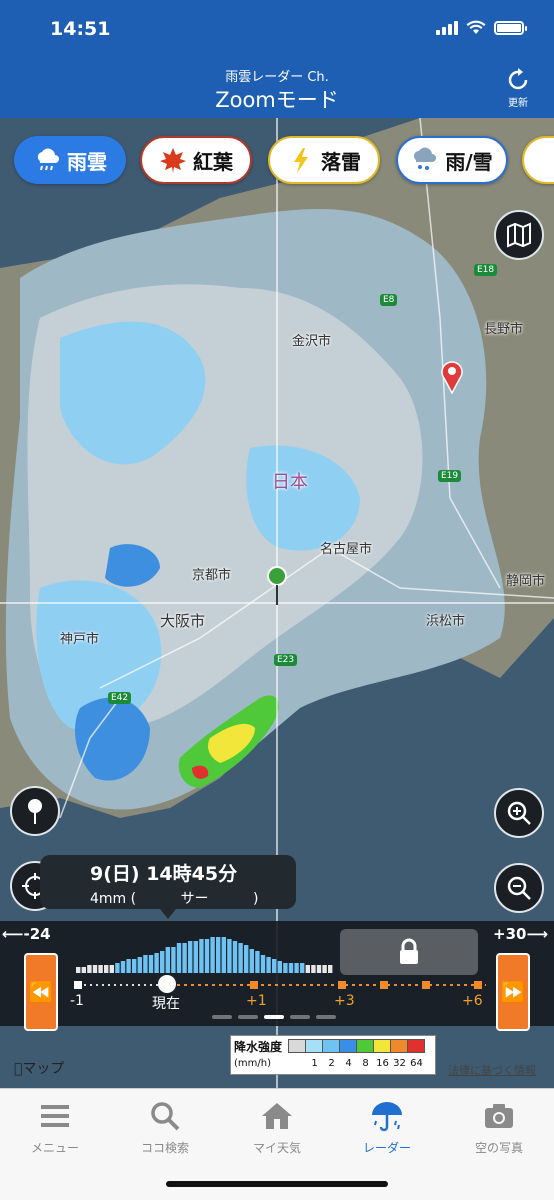  I want to click on layer-lightning-button: 落雷, so click(324, 160).